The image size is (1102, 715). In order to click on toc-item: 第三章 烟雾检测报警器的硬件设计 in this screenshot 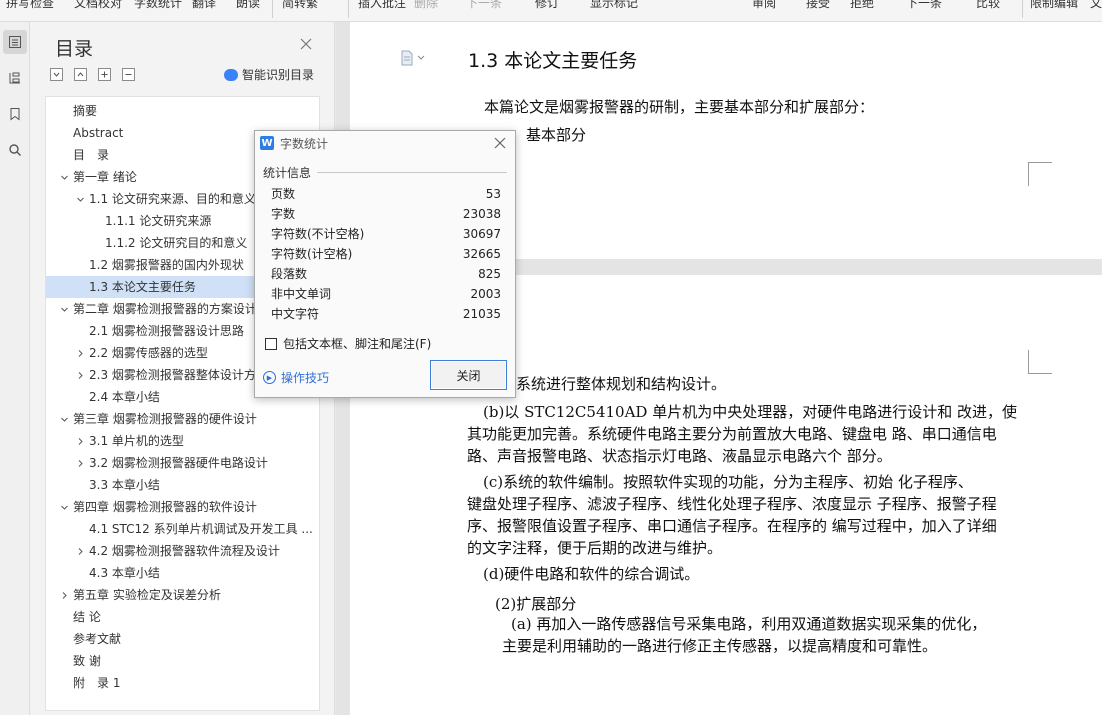, I will do `click(182, 419)`.